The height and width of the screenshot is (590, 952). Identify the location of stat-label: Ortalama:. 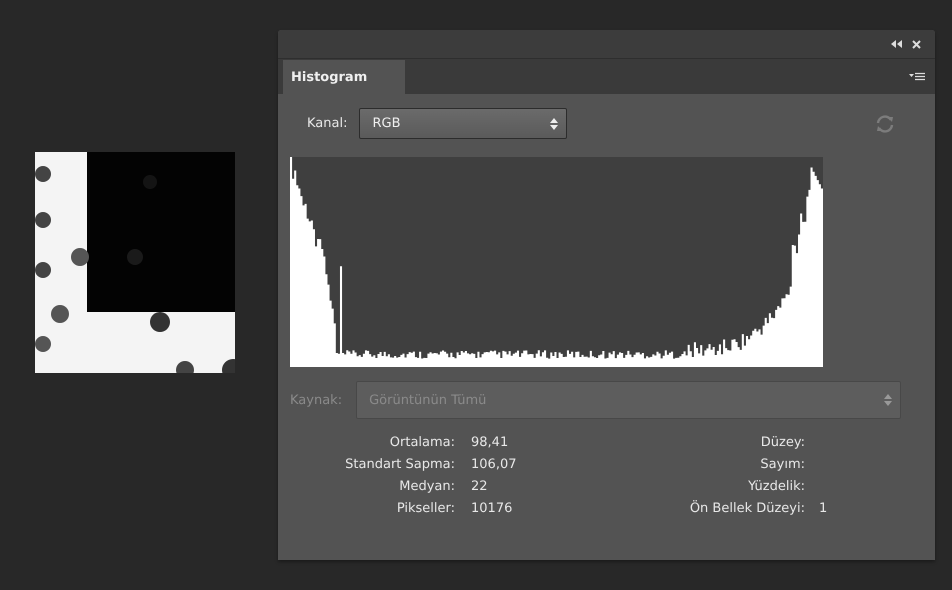
(421, 442).